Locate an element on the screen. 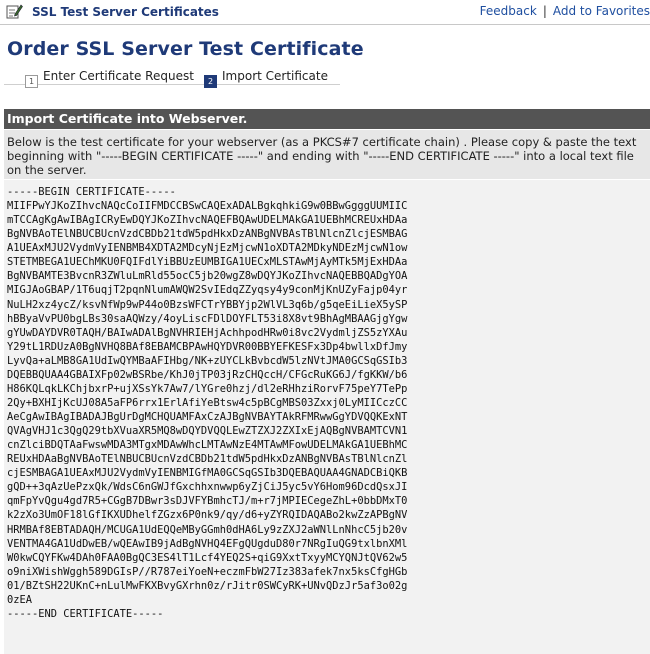 This screenshot has width=650, height=654. add-to-favorites-link: Add to Favorites is located at coordinates (601, 11).